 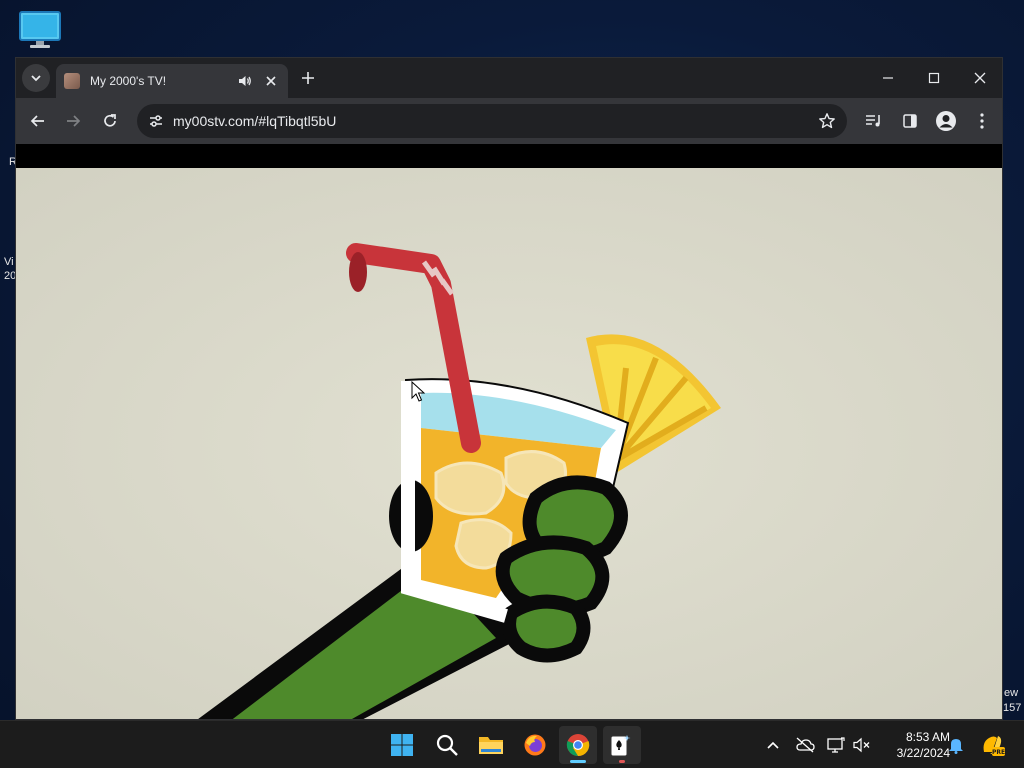 What do you see at coordinates (72, 81) in the screenshot?
I see `site-favicon-icon` at bounding box center [72, 81].